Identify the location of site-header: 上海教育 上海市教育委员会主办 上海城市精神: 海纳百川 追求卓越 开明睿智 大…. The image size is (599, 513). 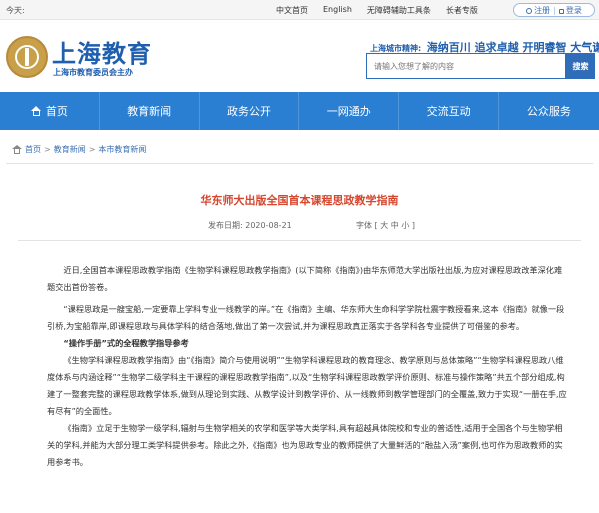
(299, 56).